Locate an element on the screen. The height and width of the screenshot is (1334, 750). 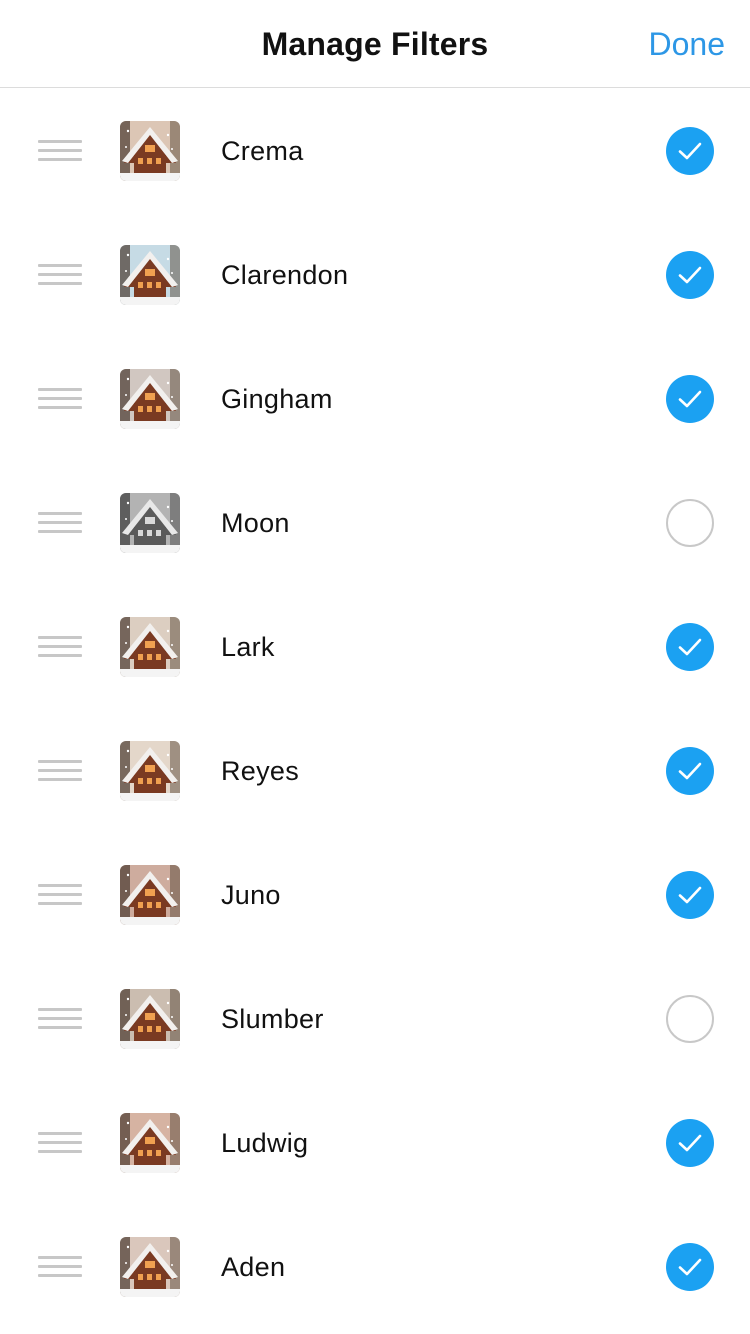
filter-row-slumber: Slumber is located at coordinates (375, 1019).